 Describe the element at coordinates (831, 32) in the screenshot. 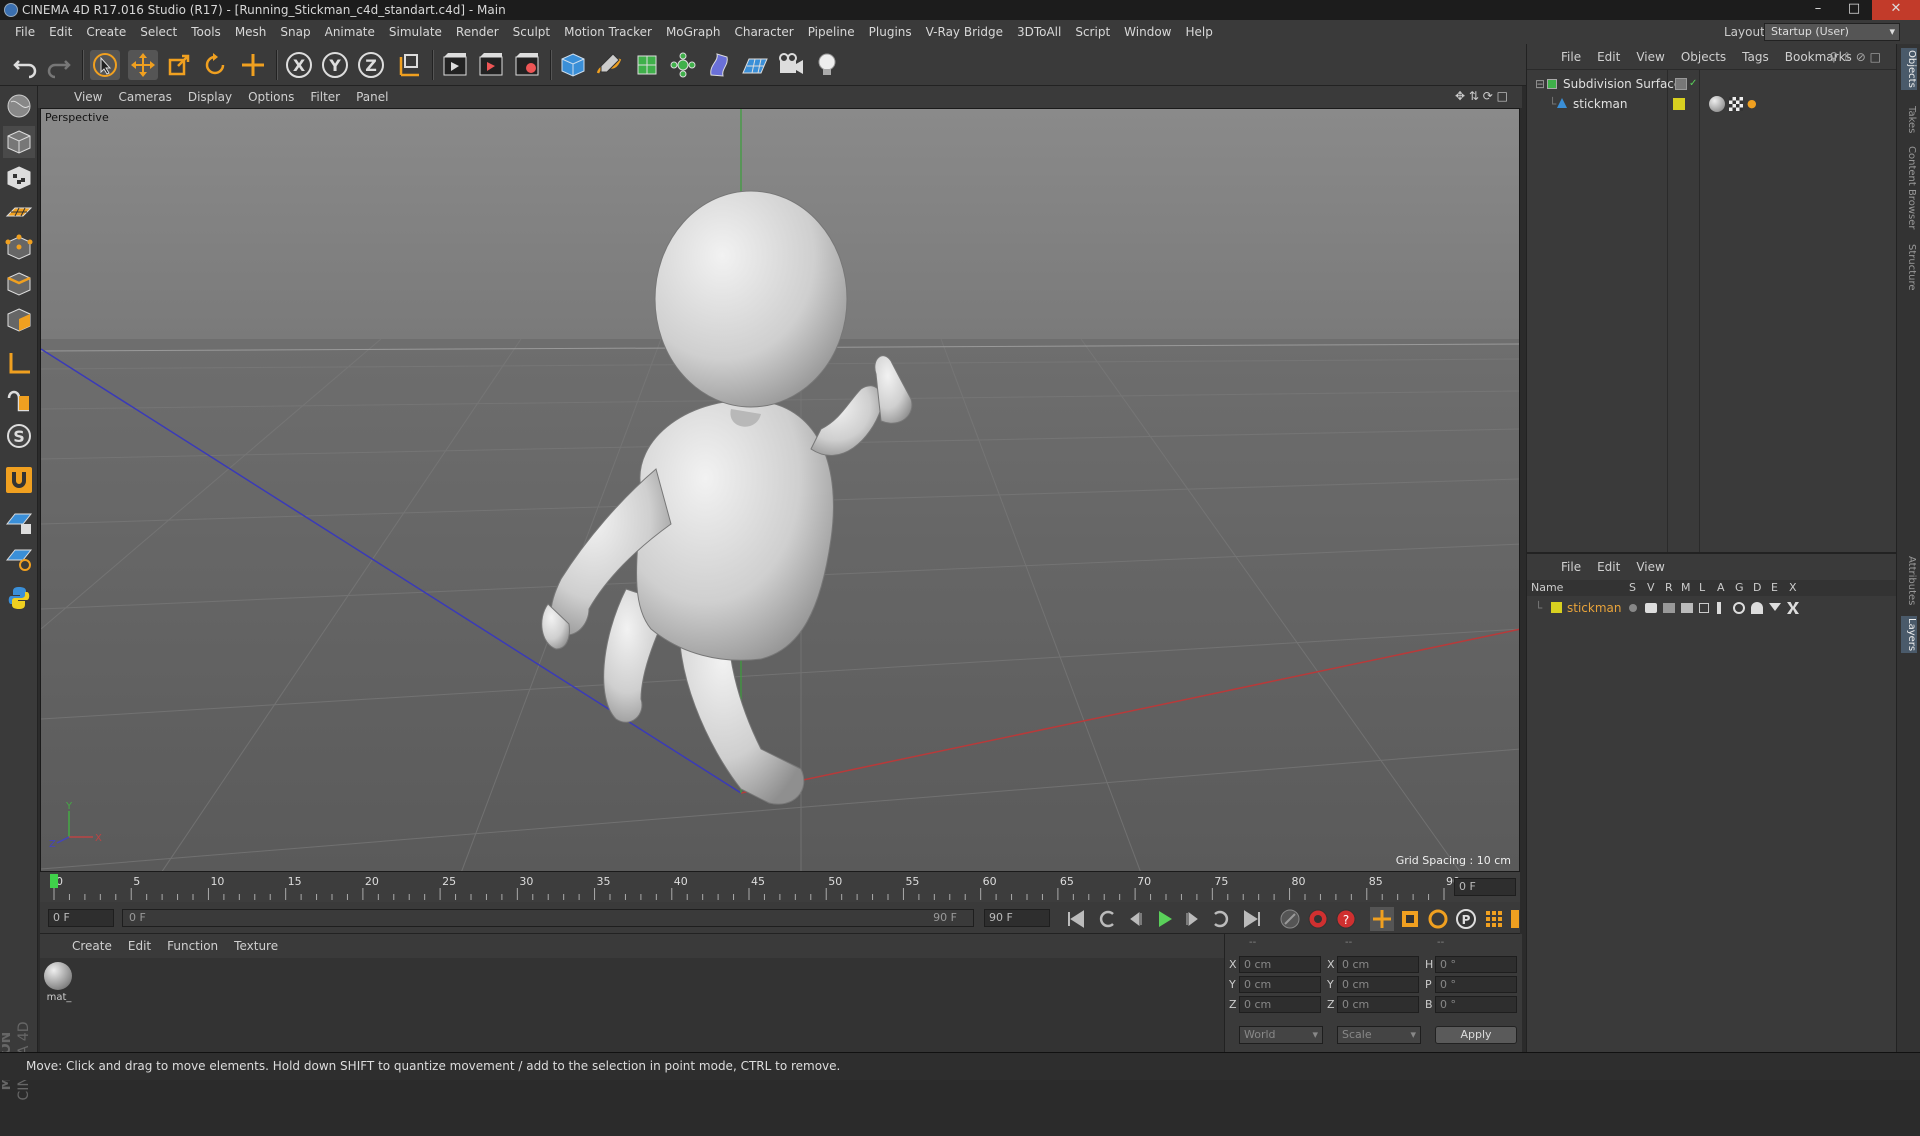

I see `menu-pipeline: Pipeline` at that location.